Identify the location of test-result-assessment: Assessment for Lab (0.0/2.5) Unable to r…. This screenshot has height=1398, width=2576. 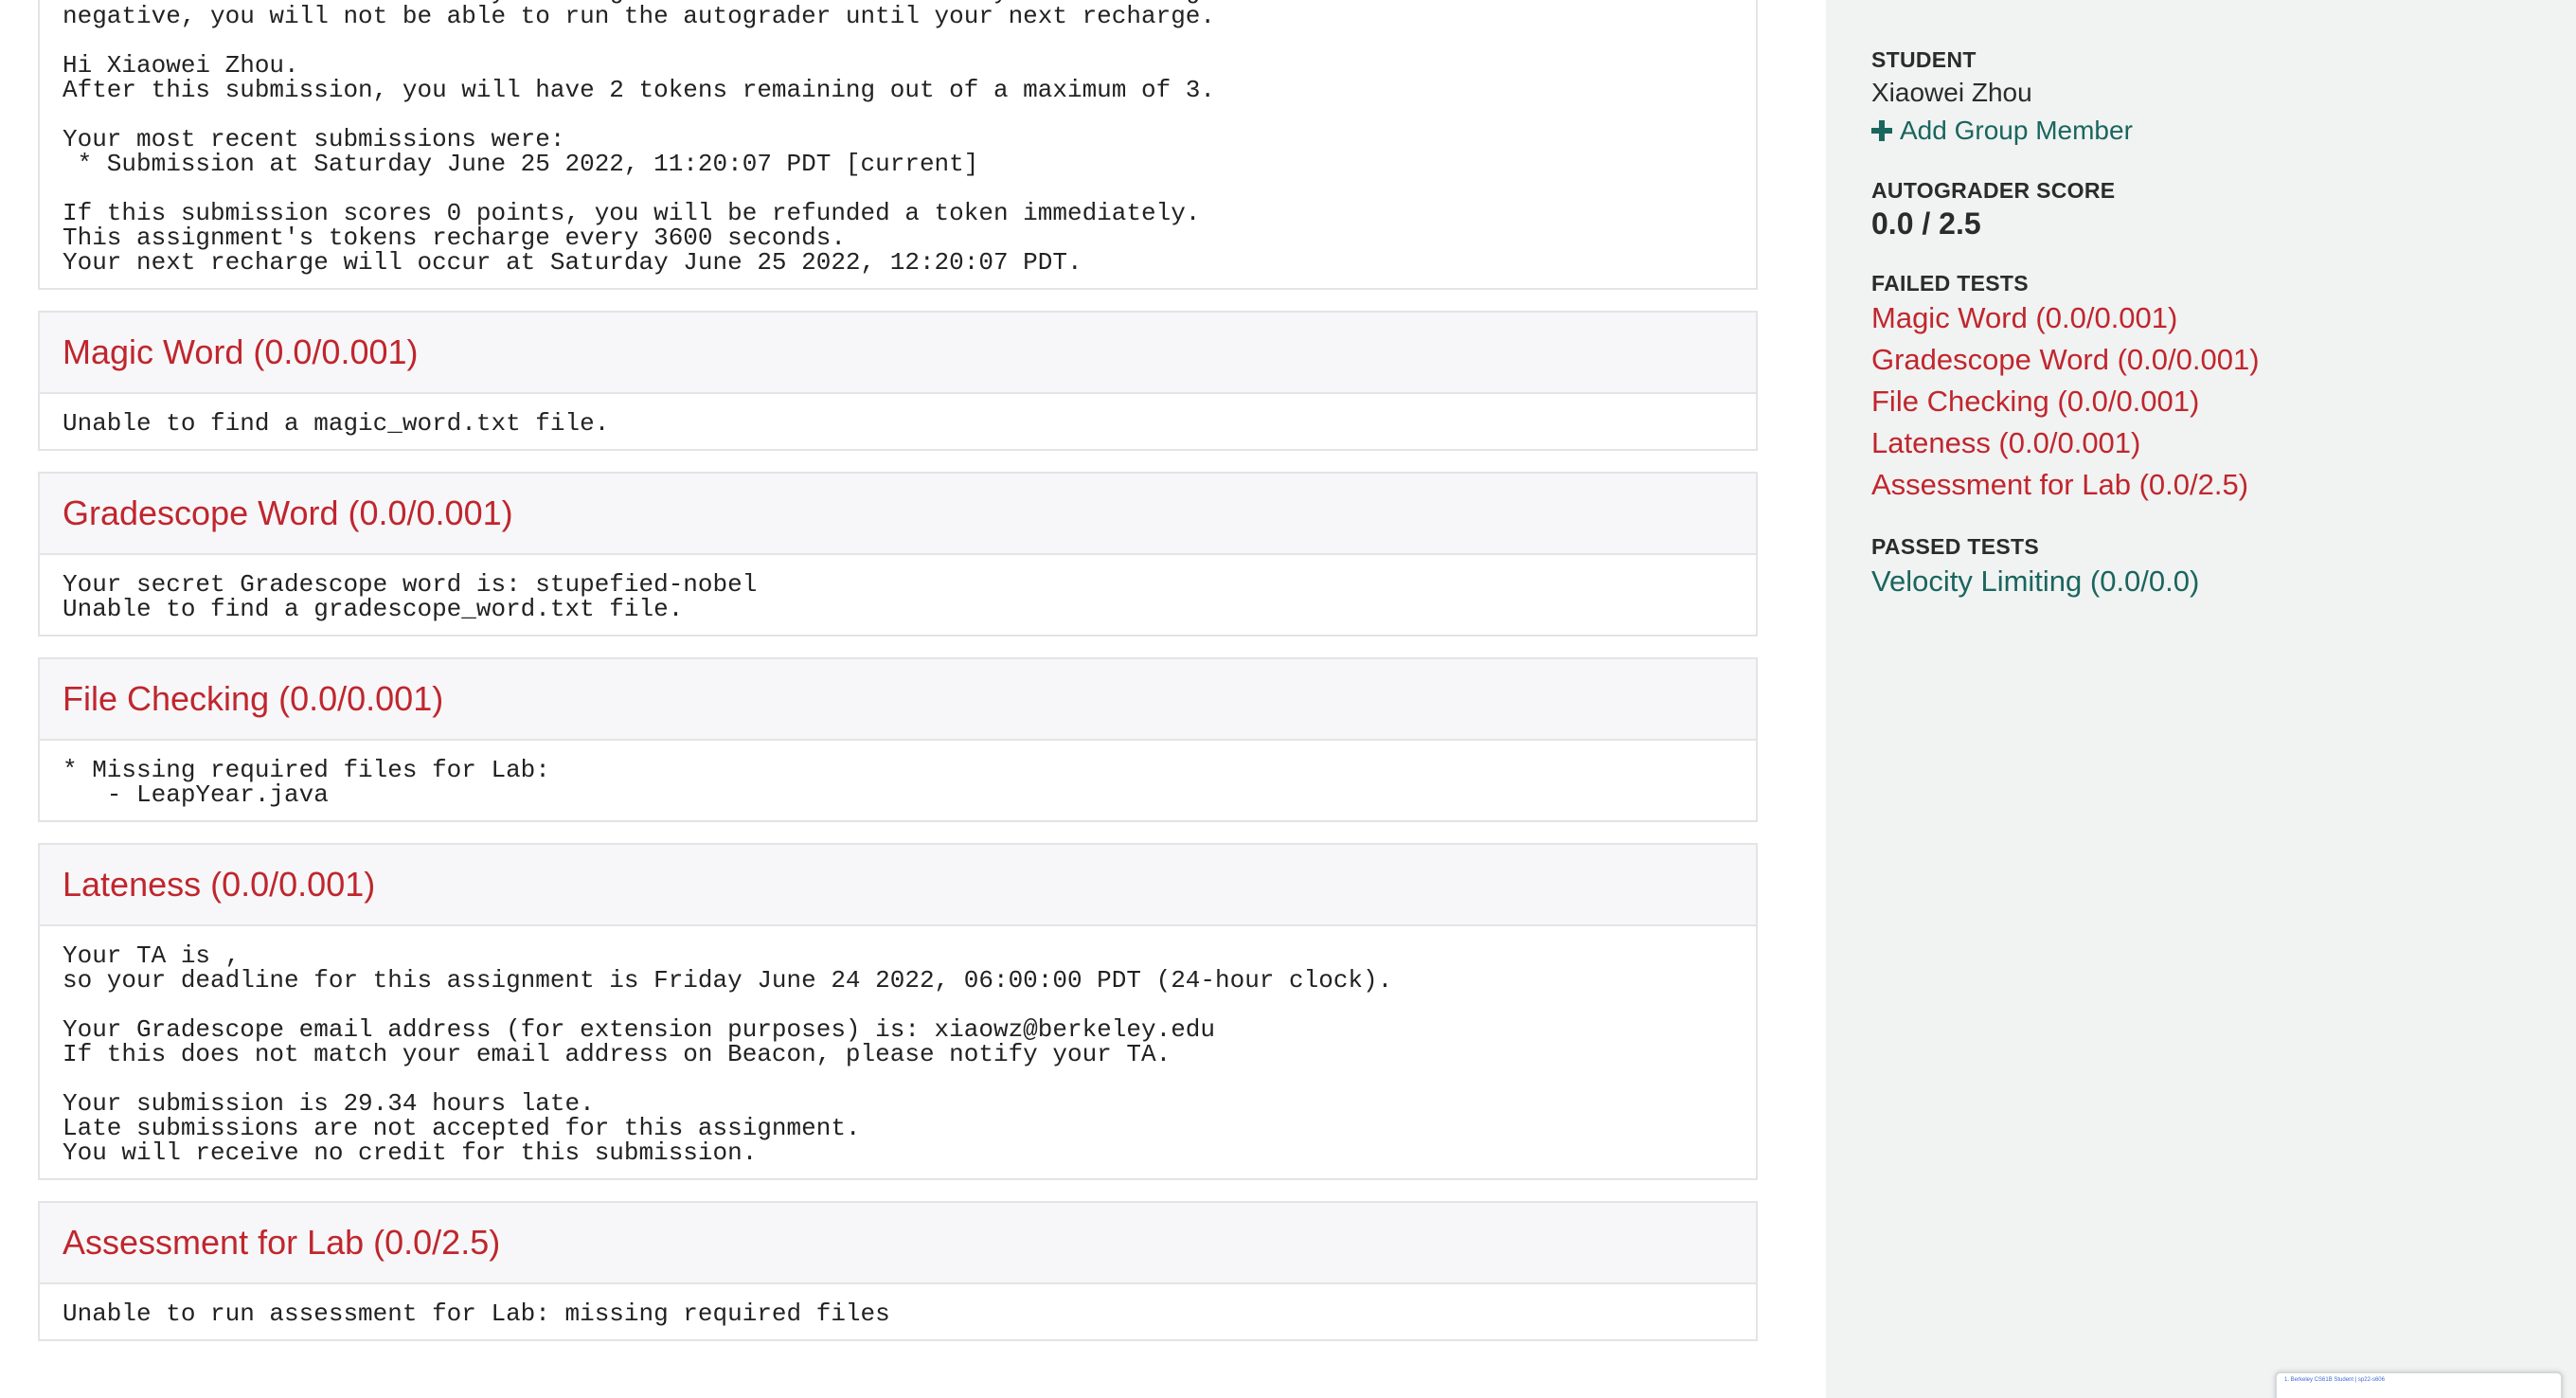
(898, 1271).